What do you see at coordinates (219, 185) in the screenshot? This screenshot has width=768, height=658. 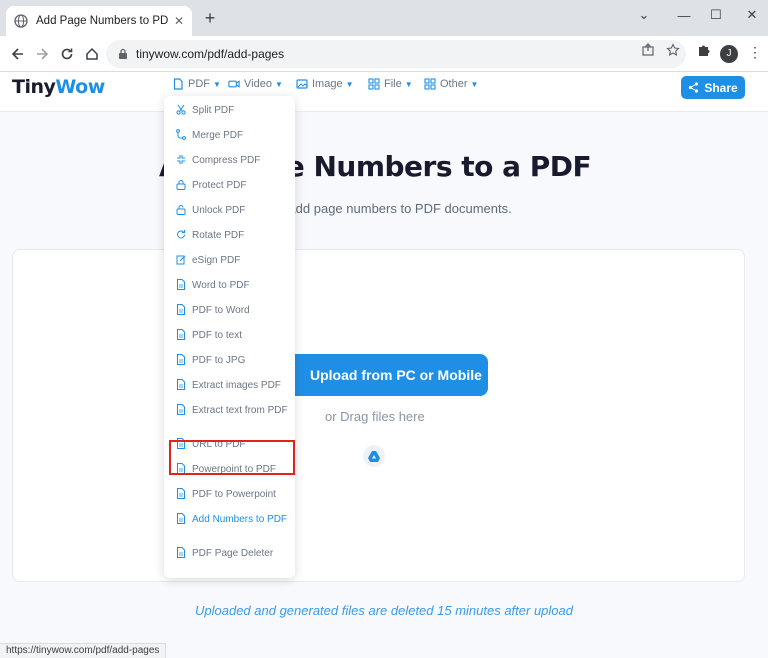 I see `menu-item-label: Protect PDF` at bounding box center [219, 185].